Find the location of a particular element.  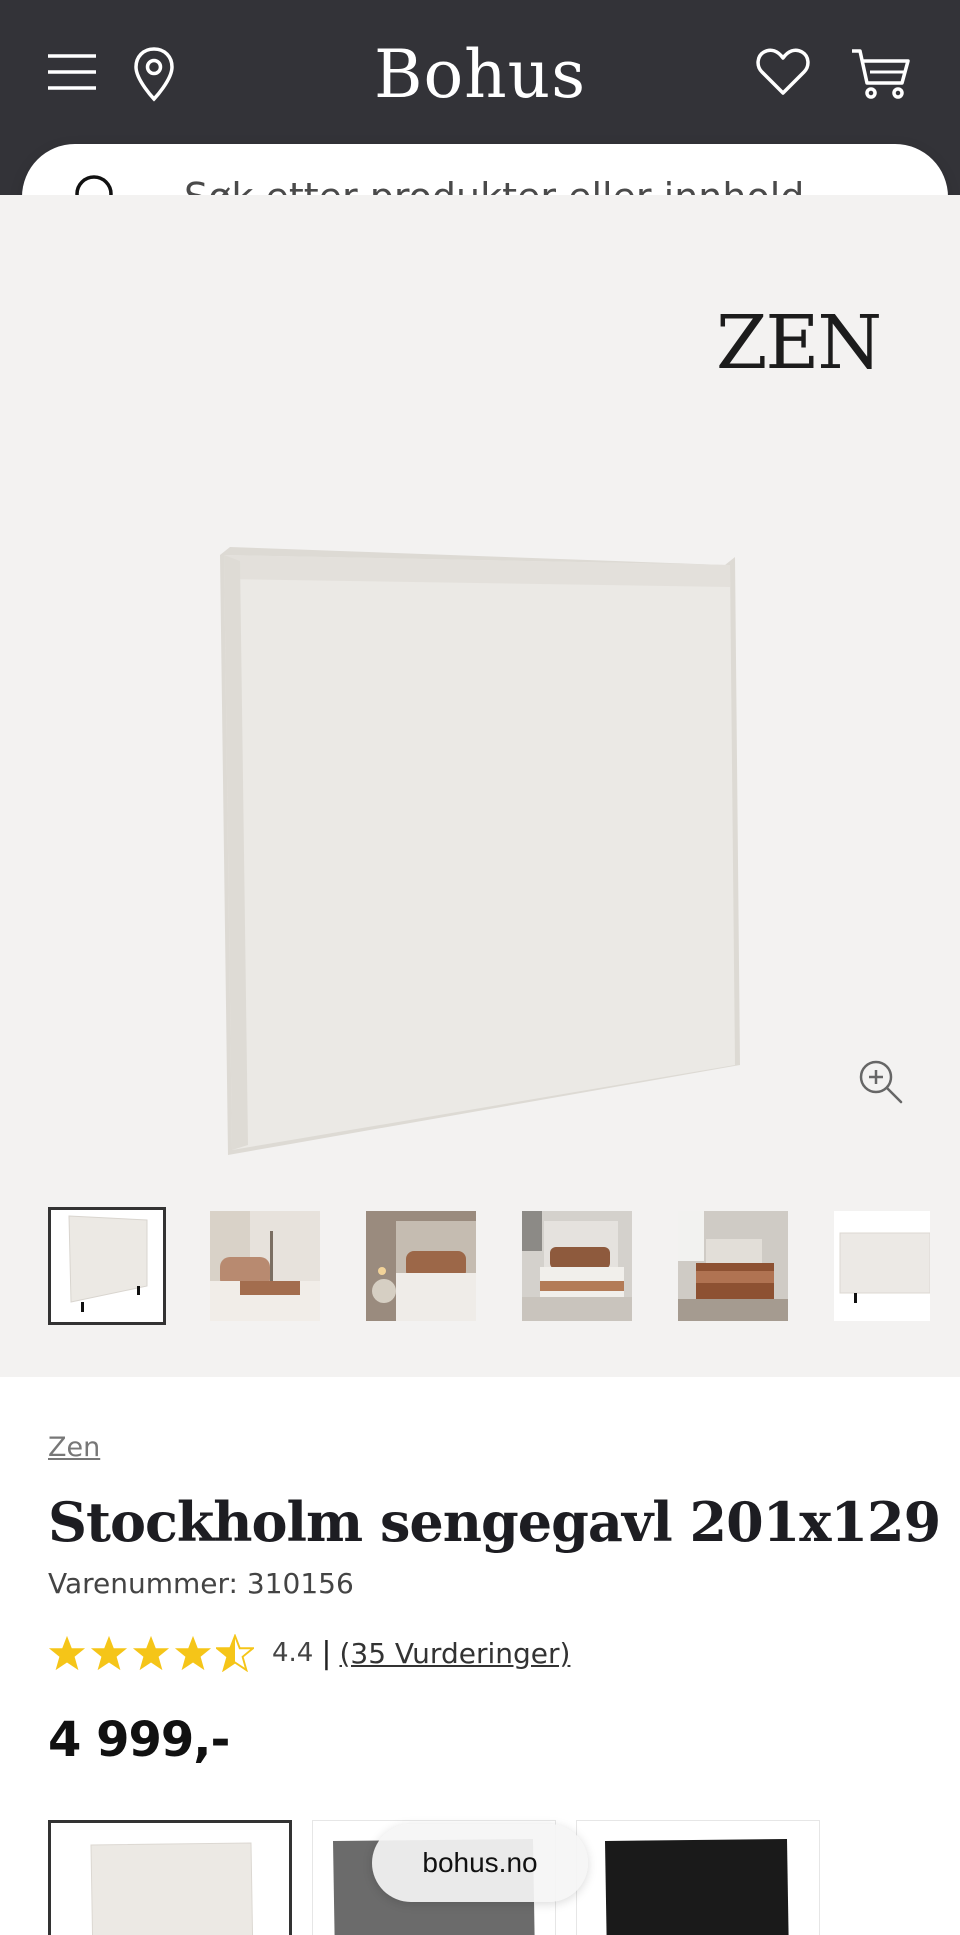

half-star-icon is located at coordinates (235, 1653).